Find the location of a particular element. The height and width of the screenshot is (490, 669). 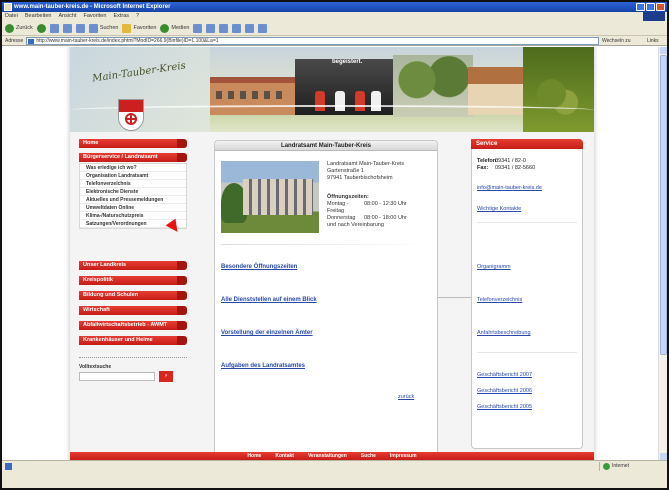

scroll-down-icon is located at coordinates (663, 456).